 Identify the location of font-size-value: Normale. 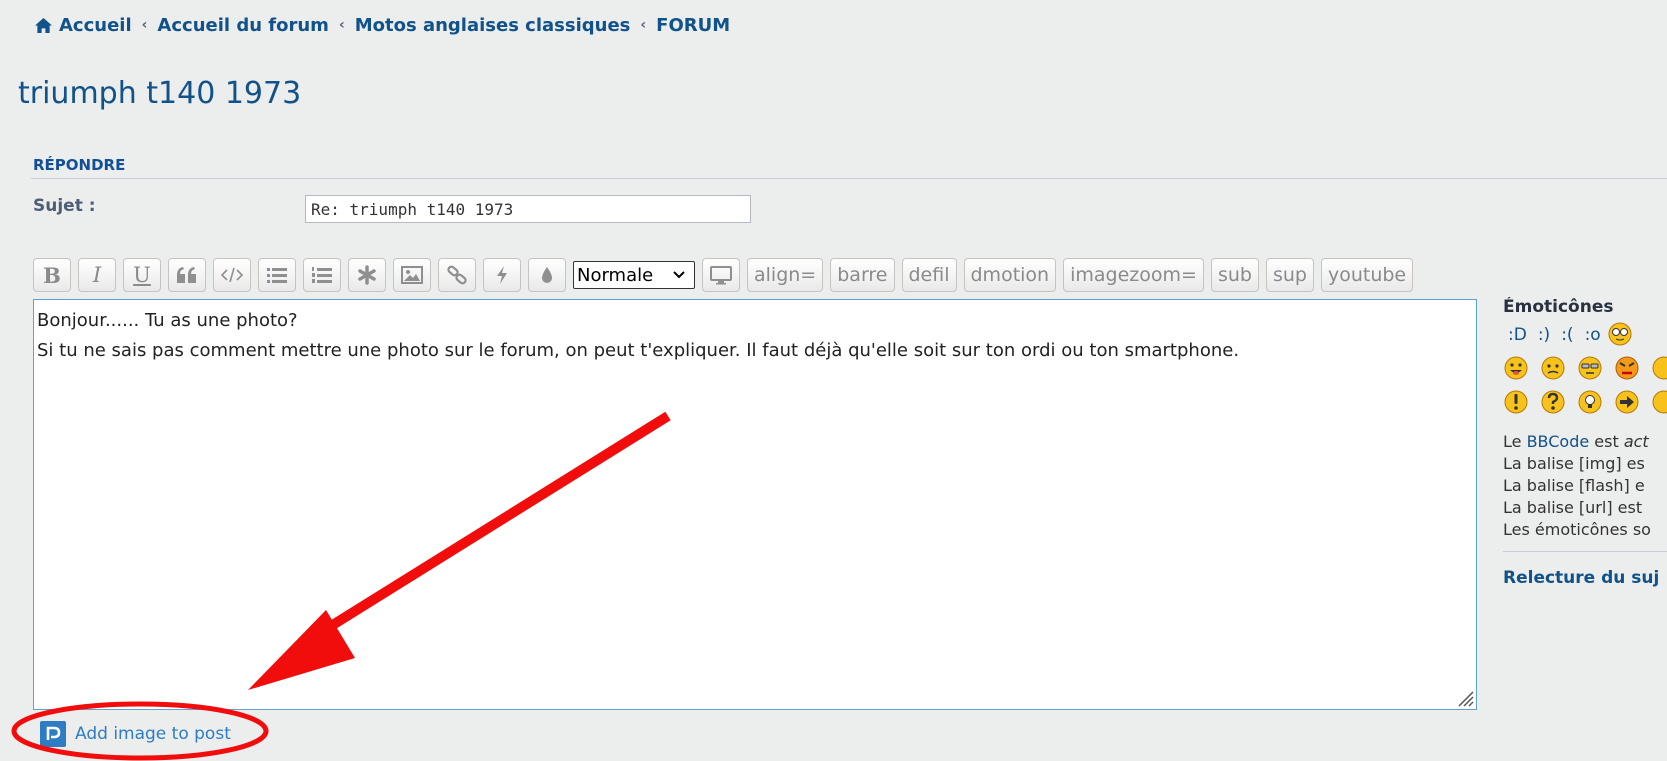
(615, 275).